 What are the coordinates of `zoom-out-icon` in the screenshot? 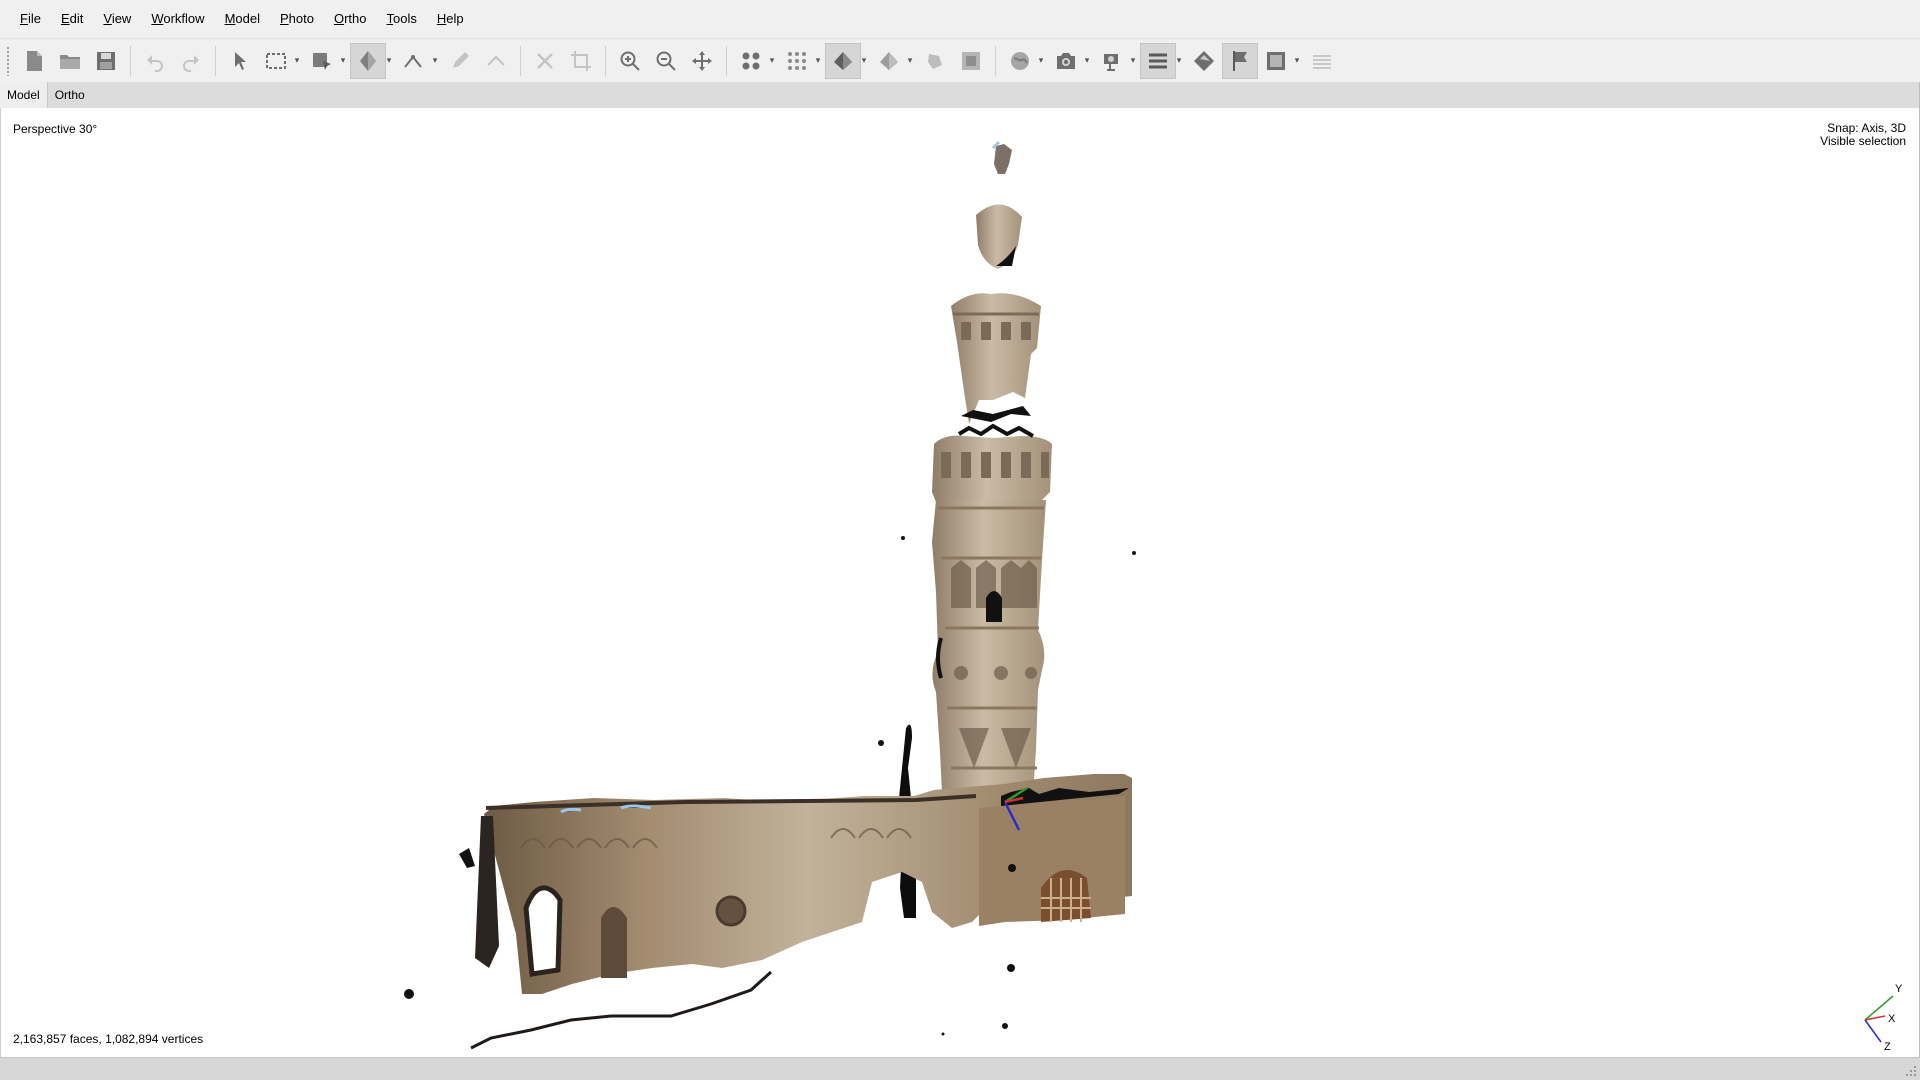 It's located at (666, 61).